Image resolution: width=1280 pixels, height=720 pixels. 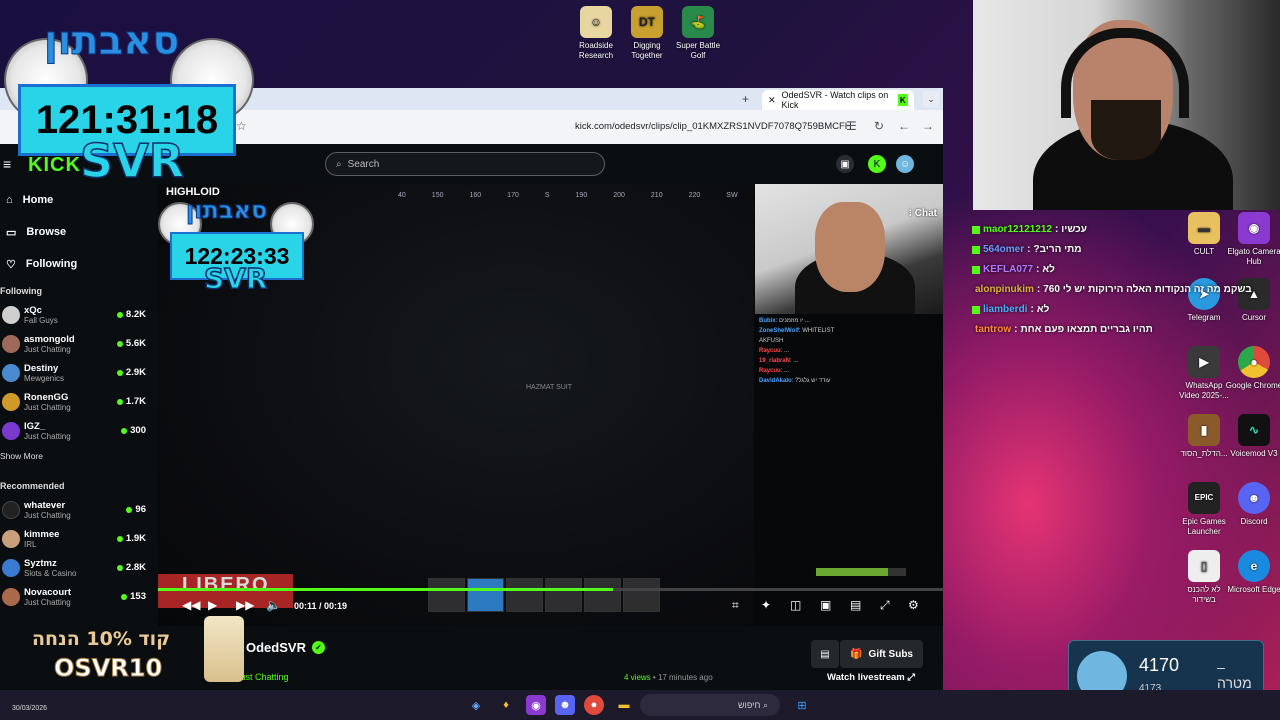 I want to click on sidebar-channel-syztmz: Syztmz Slots & Casino 2.8K, so click(x=79, y=567).